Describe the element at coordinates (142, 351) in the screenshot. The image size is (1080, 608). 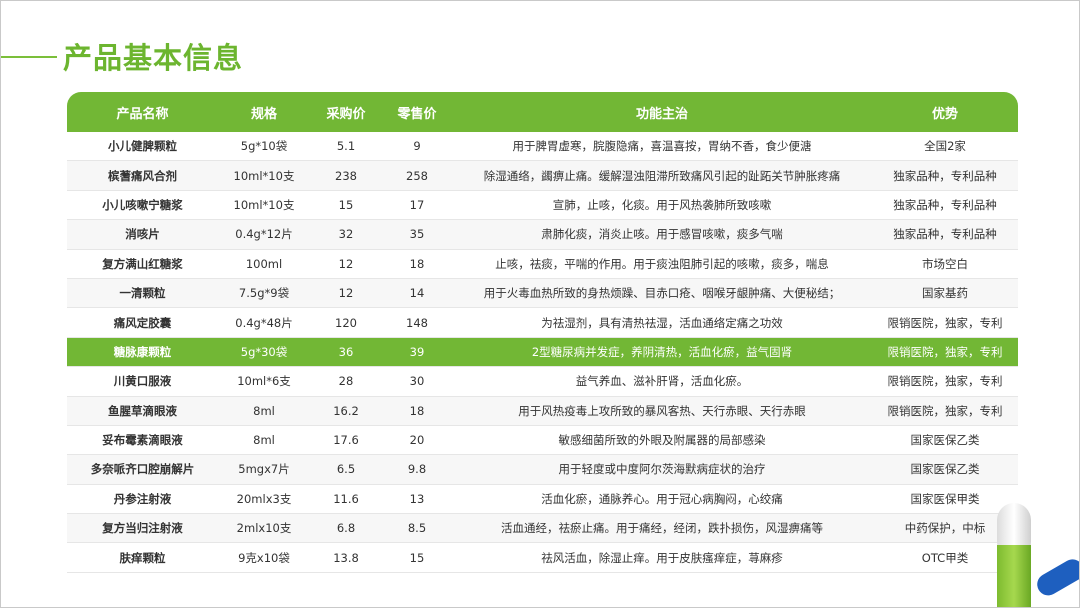
I see `cell-name: 糖脉康颗粒` at that location.